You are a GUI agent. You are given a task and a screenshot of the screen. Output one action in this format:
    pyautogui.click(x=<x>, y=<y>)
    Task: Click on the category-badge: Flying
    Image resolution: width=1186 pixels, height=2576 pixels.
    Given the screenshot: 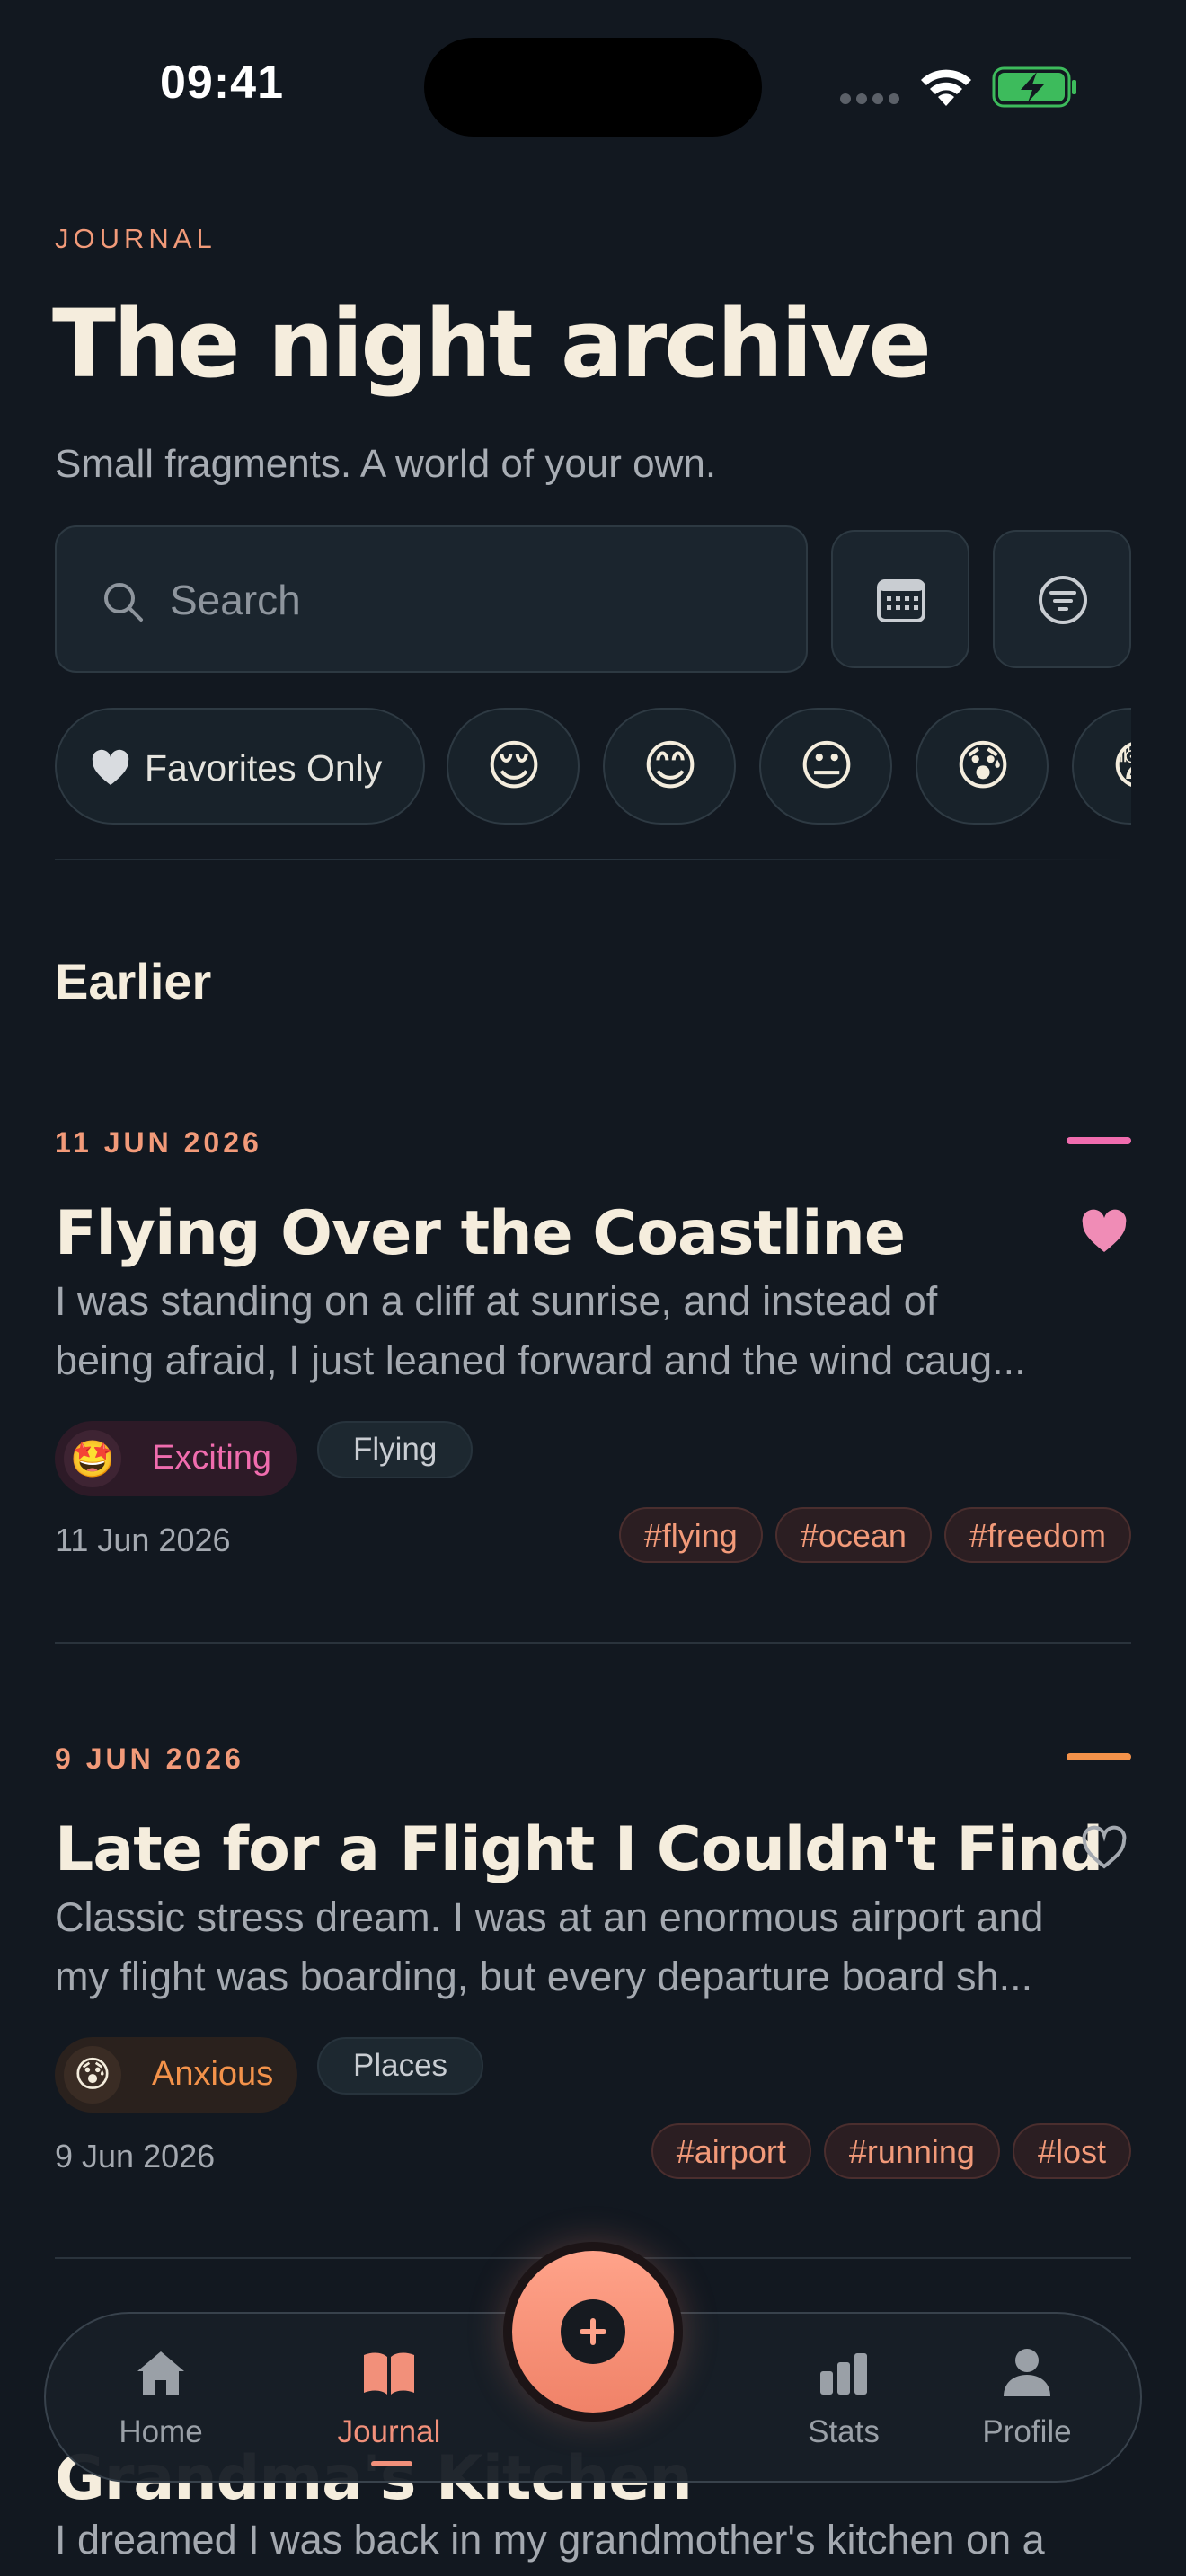 What is the action you would take?
    pyautogui.click(x=395, y=1449)
    